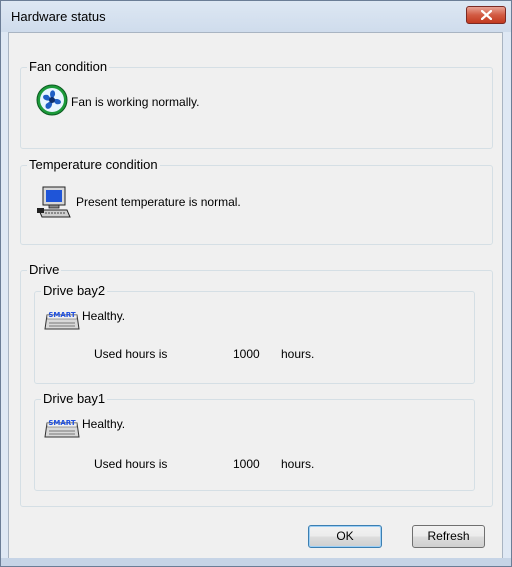 This screenshot has height=567, width=512. What do you see at coordinates (58, 16) in the screenshot?
I see `window-title: Hardware status` at bounding box center [58, 16].